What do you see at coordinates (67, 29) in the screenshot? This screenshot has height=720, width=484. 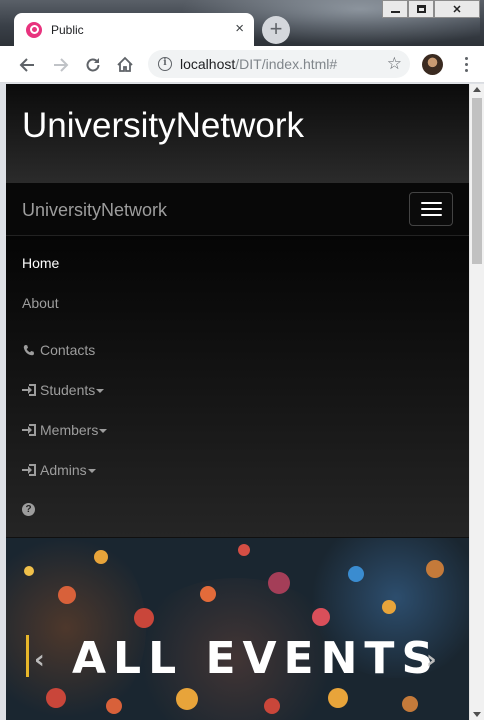 I see `tab-title: Public` at bounding box center [67, 29].